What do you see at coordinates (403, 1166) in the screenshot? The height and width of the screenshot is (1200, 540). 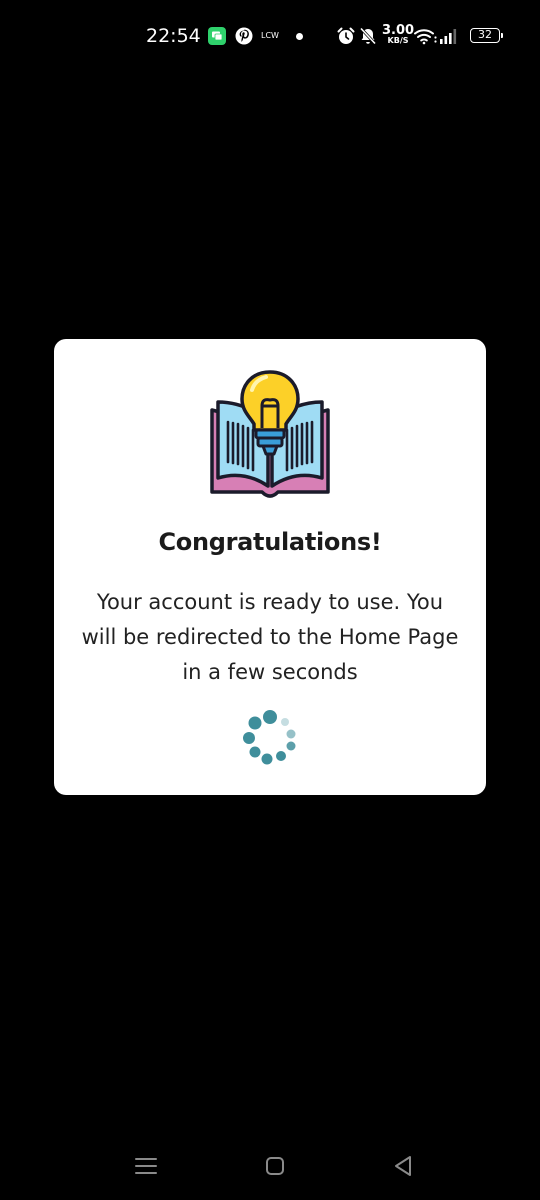 I see `back-icon` at bounding box center [403, 1166].